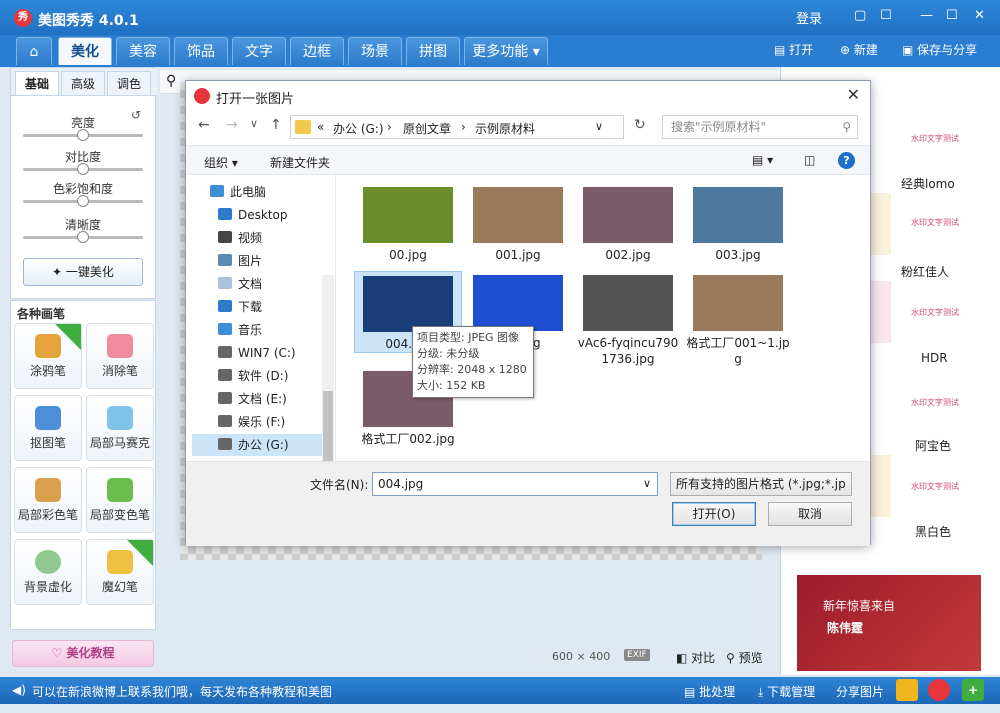 The height and width of the screenshot is (713, 1000). What do you see at coordinates (640, 125) in the screenshot?
I see `refresh-icon: ↻` at bounding box center [640, 125].